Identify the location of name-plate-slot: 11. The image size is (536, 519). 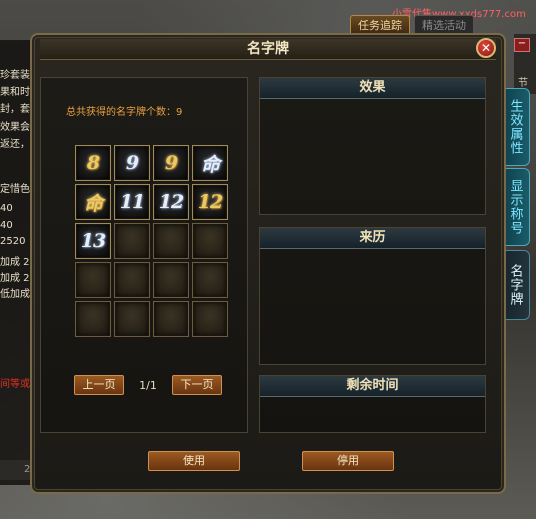
(132, 202).